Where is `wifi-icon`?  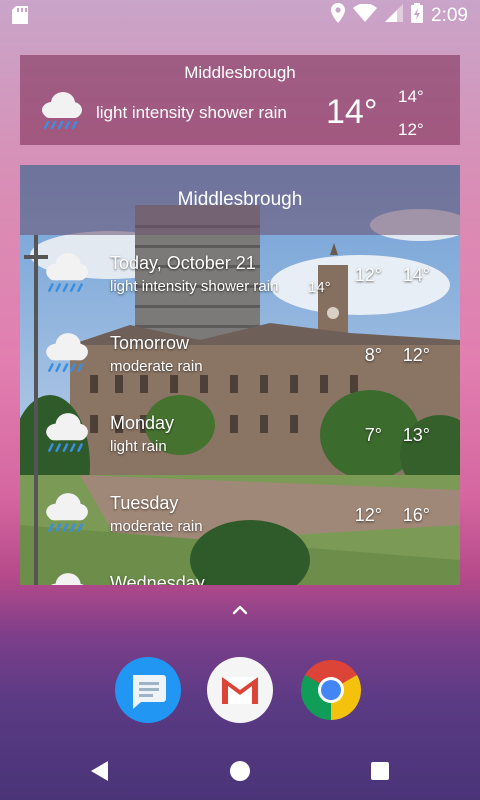
wifi-icon is located at coordinates (365, 15).